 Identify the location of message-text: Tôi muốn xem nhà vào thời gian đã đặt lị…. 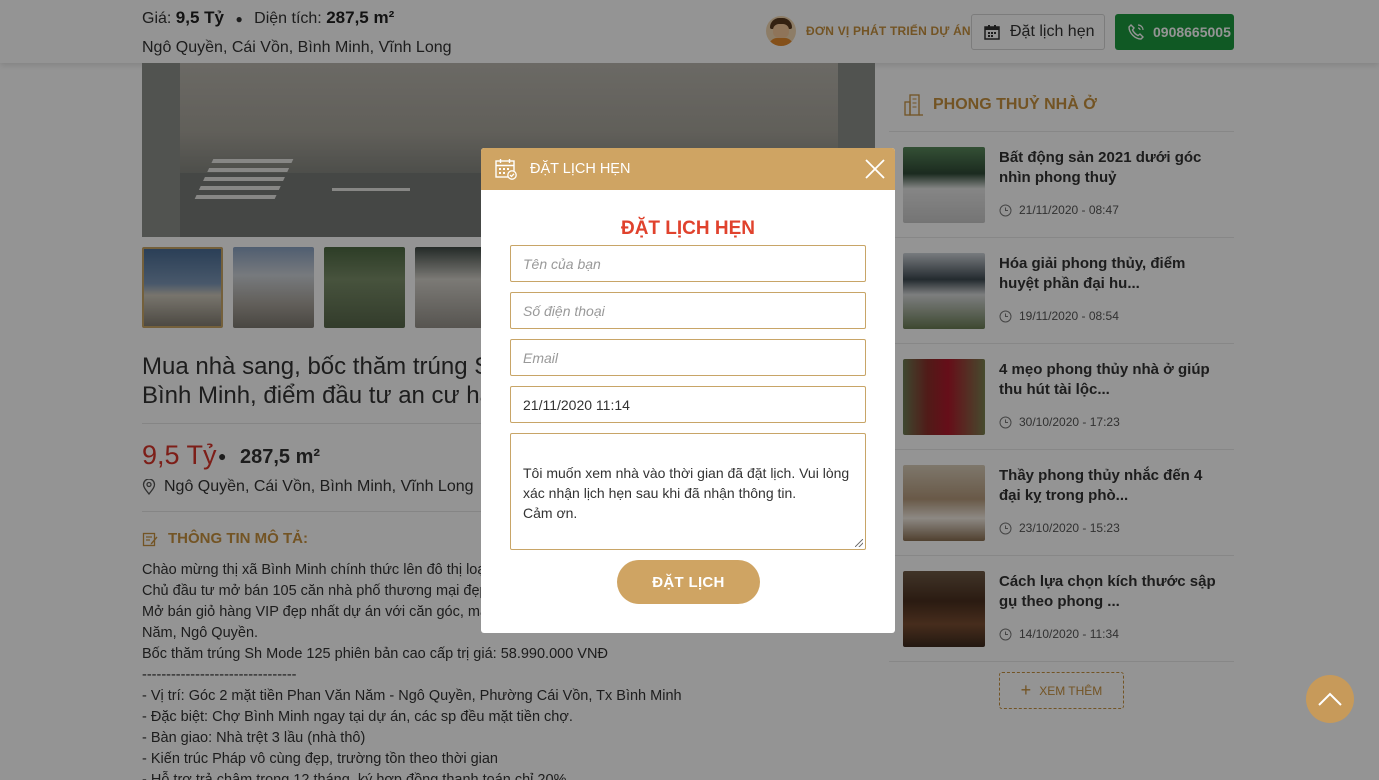
(686, 493).